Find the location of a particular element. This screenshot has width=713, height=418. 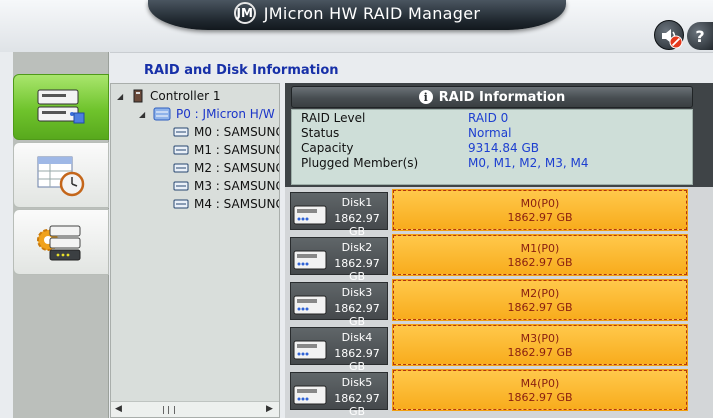

info-value: 9314.84 GB is located at coordinates (503, 148).